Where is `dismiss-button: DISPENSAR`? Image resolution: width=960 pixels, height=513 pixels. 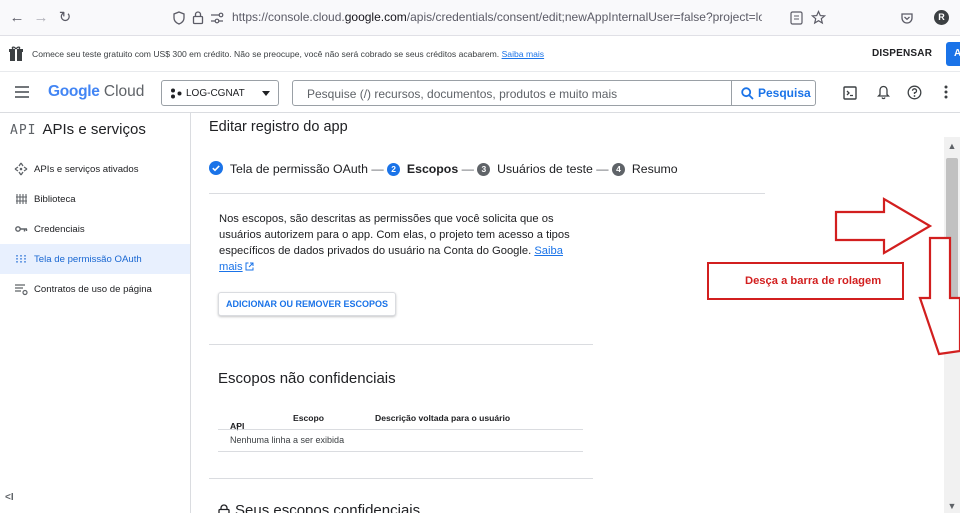 dismiss-button: DISPENSAR is located at coordinates (902, 53).